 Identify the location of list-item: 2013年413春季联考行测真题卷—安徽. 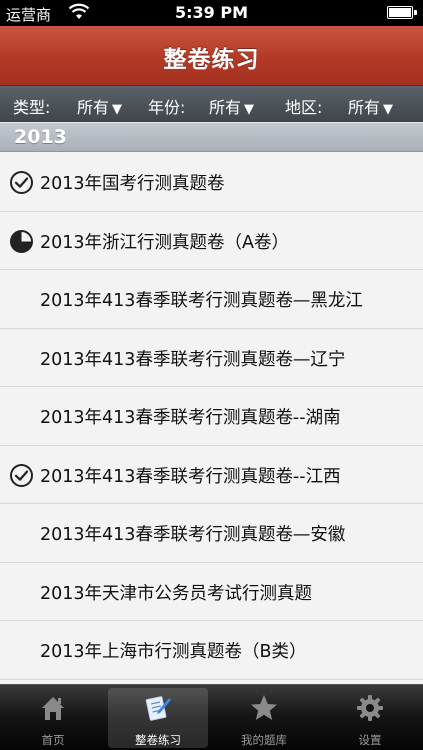
(211, 533).